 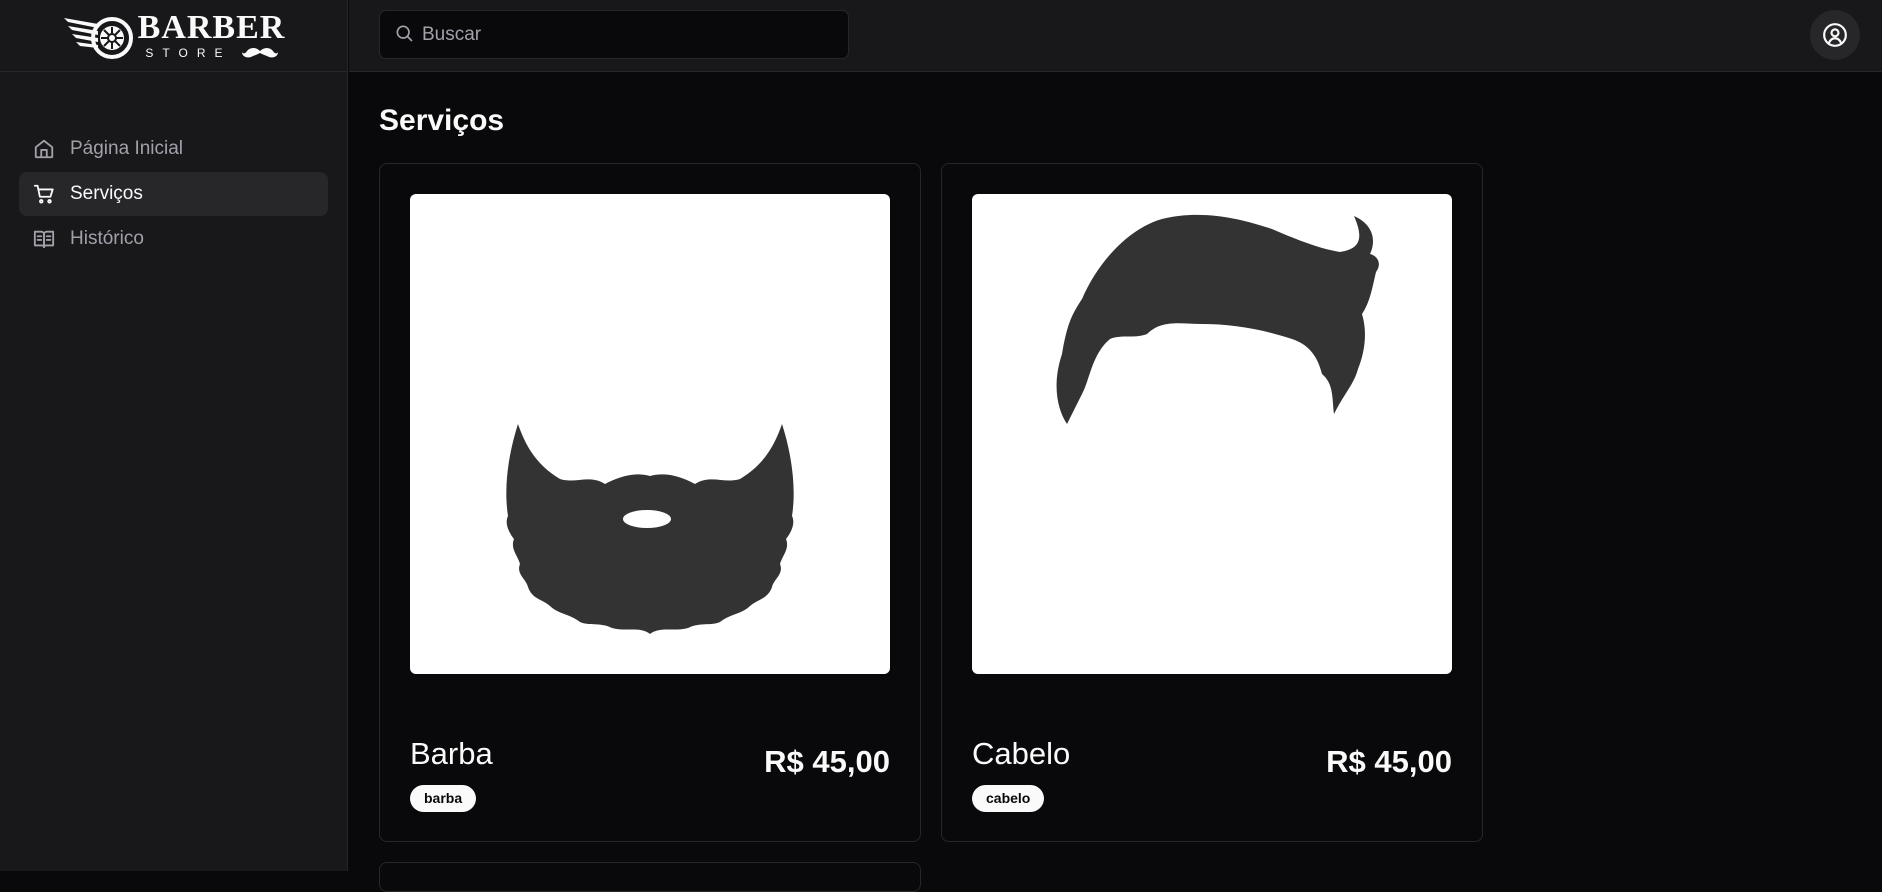 What do you see at coordinates (44, 149) in the screenshot?
I see `home-icon` at bounding box center [44, 149].